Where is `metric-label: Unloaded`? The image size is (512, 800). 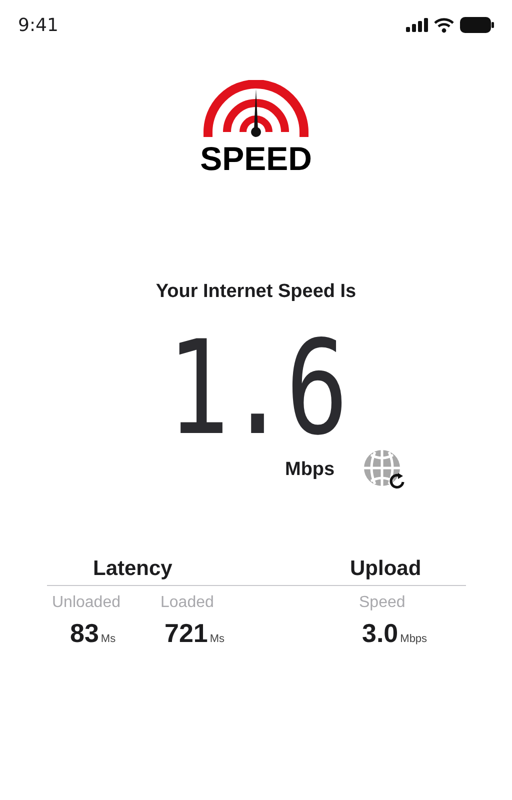
metric-label: Unloaded is located at coordinates (86, 603).